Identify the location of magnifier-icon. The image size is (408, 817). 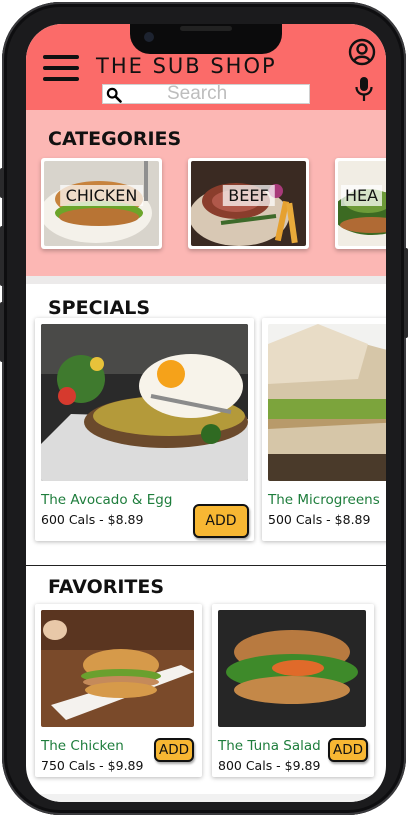
(114, 95).